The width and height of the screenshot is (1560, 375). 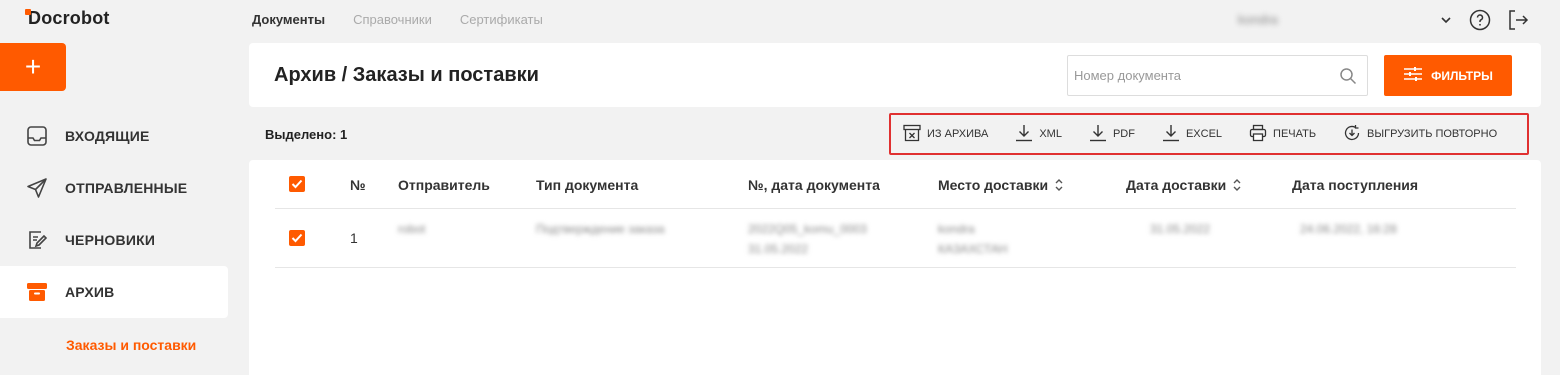 I want to click on reexport-button: ВЫГРУЗИТЬ ПОВТОРНО, so click(x=1420, y=134).